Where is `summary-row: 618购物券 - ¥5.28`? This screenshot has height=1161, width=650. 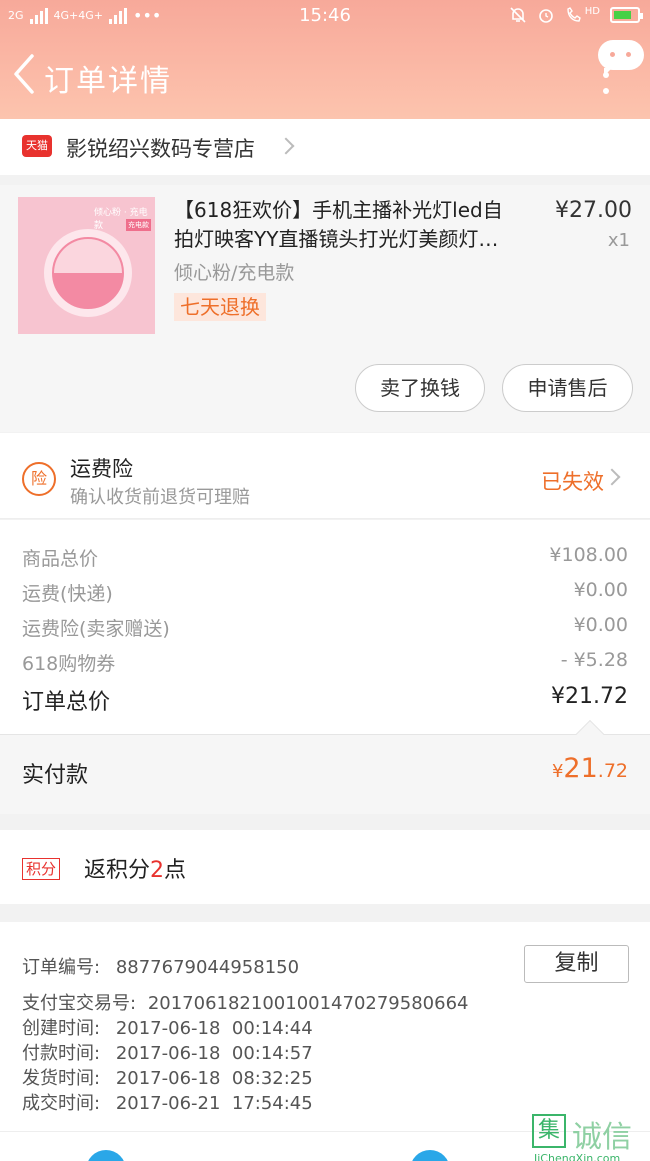
summary-row: 618购物券 - ¥5.28 is located at coordinates (325, 662).